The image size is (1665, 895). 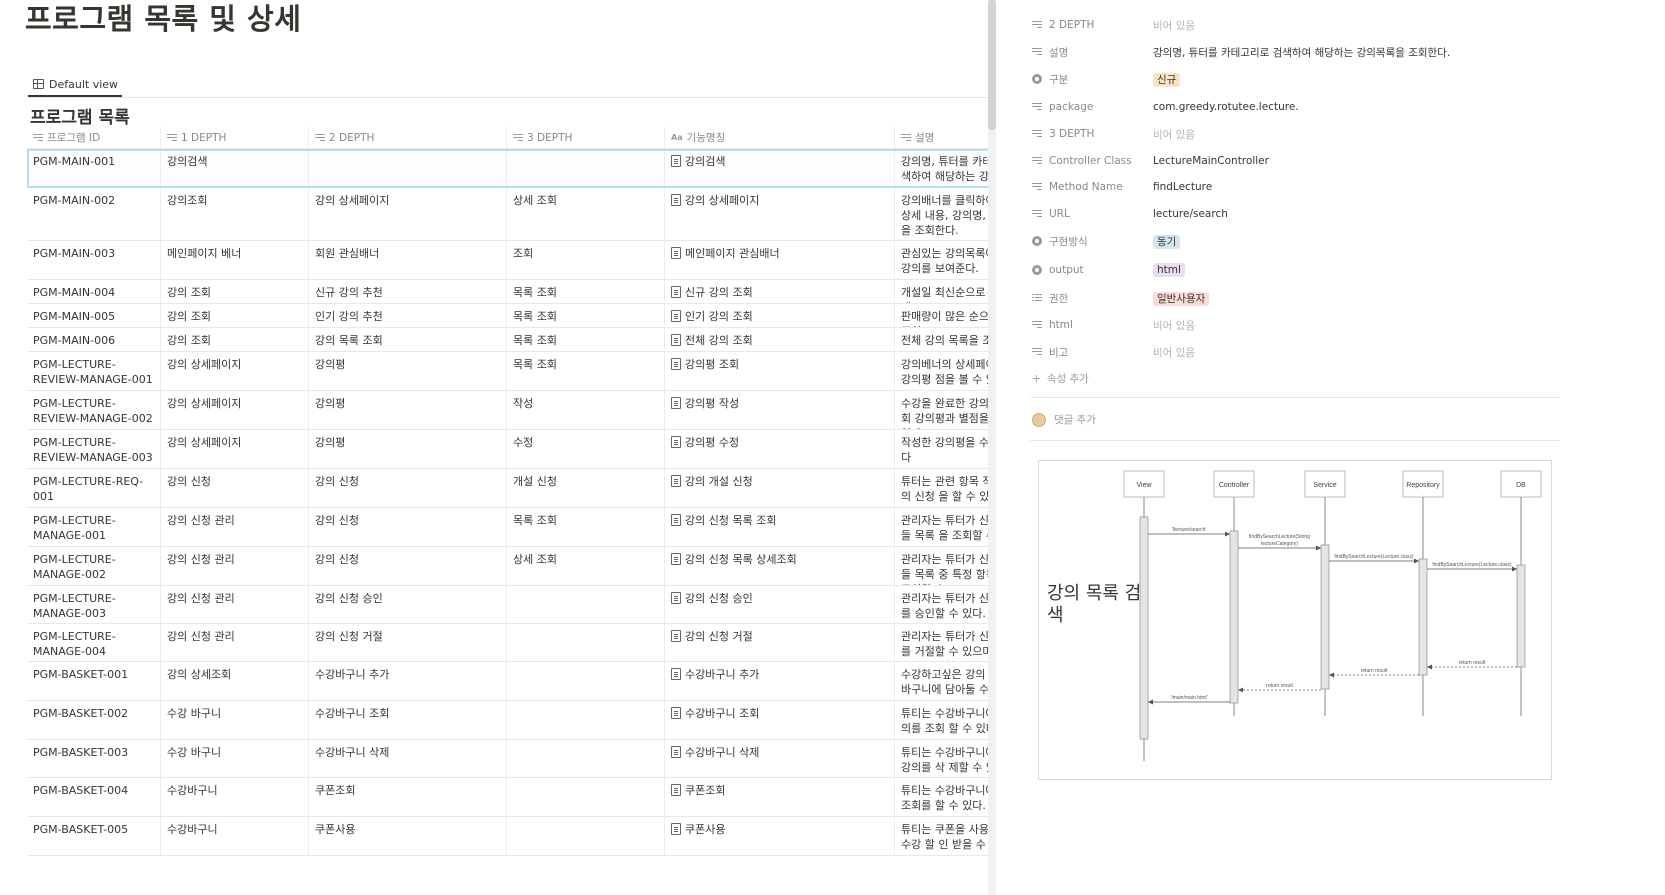 I want to click on property-value: lecture/search, so click(x=1190, y=214).